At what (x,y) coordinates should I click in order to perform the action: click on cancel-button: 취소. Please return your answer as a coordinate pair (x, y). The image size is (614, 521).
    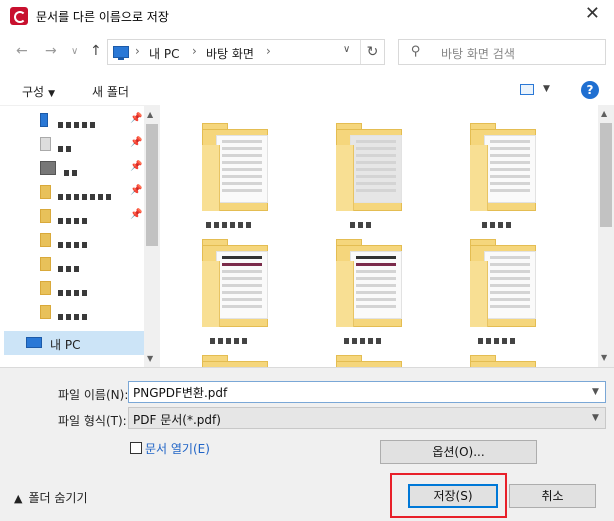
    Looking at the image, I should click on (552, 496).